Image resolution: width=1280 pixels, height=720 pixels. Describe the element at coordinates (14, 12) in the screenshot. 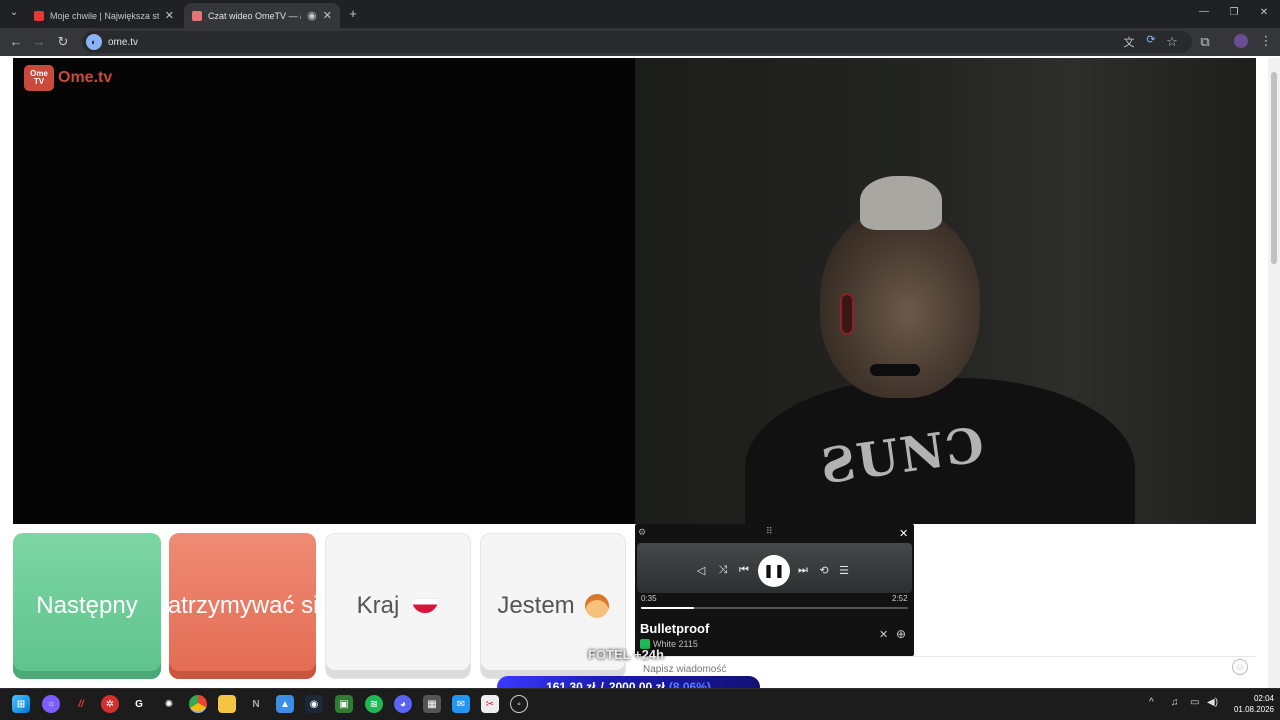

I see `tab-search-icon: ⌄` at that location.